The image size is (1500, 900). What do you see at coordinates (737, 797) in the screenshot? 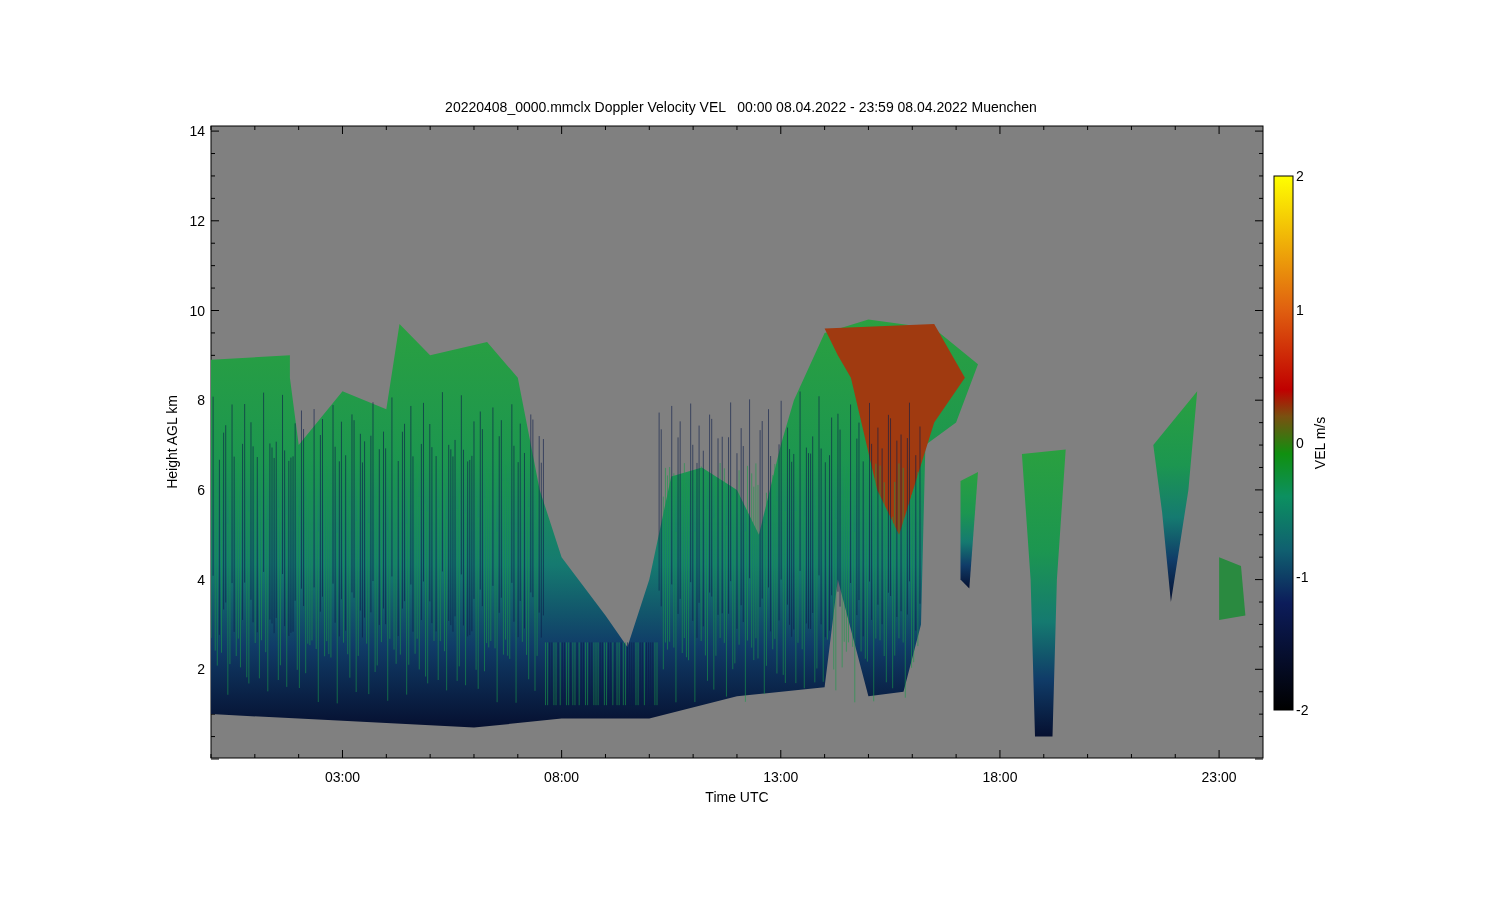
I see `axis-title: Time UTC` at bounding box center [737, 797].